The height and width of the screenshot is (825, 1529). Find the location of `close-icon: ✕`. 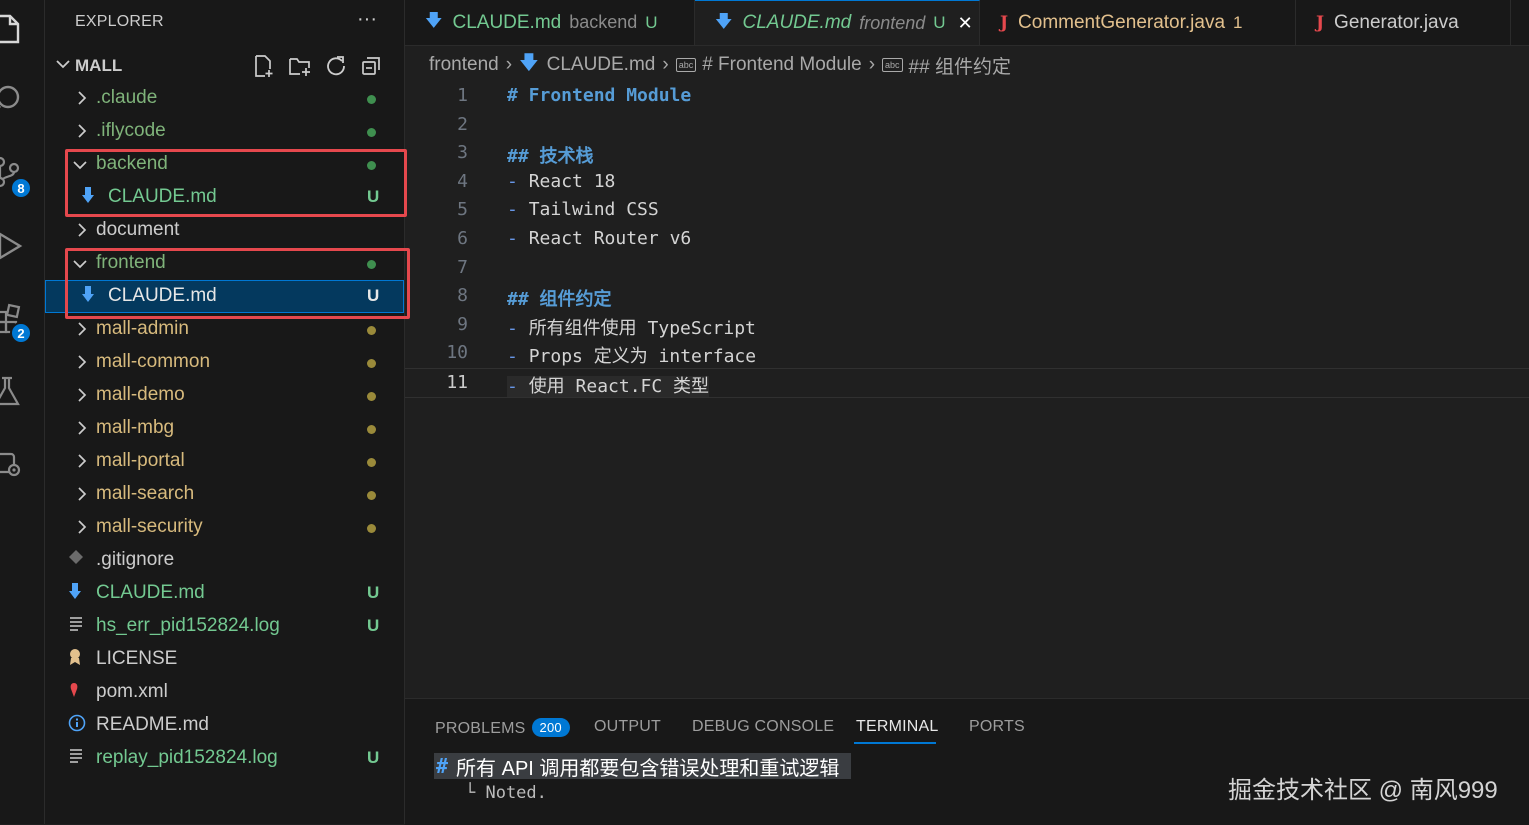

close-icon: ✕ is located at coordinates (965, 23).